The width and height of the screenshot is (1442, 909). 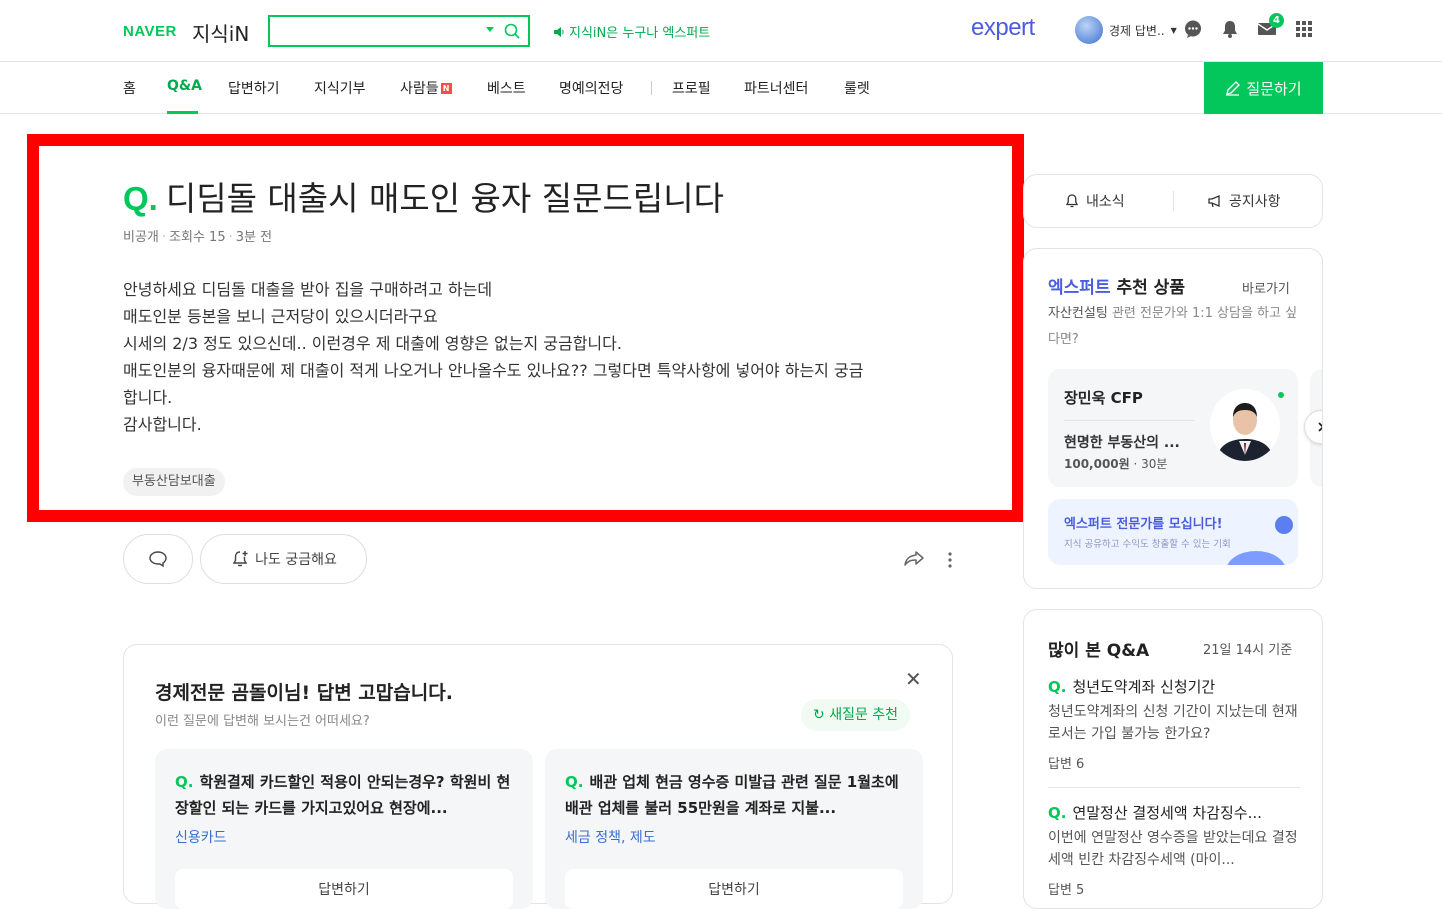 I want to click on jisikin-logo: 지식iN, so click(x=220, y=32).